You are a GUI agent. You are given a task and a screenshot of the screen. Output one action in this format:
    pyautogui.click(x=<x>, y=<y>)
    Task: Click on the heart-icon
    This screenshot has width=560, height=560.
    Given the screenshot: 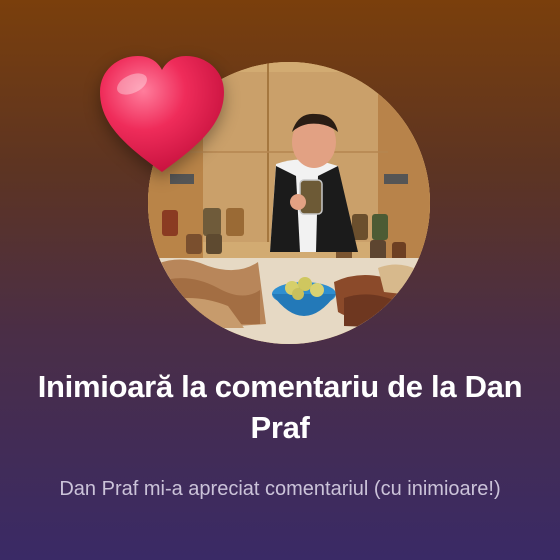 What is the action you would take?
    pyautogui.click(x=162, y=114)
    